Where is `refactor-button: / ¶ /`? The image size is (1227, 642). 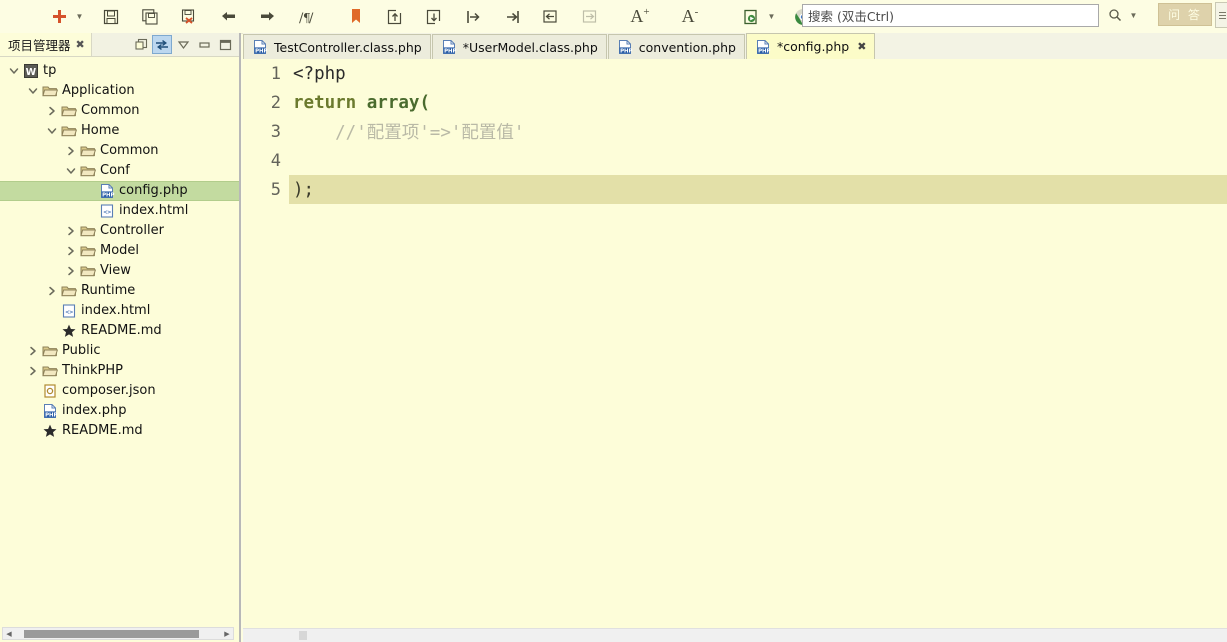
refactor-button: / ¶ / is located at coordinates (306, 16).